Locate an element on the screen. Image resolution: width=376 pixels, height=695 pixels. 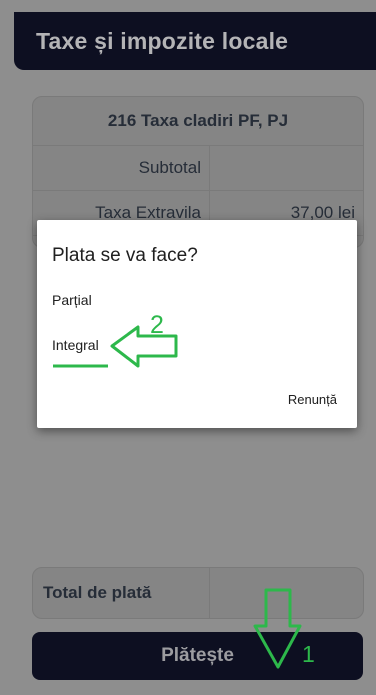
step-1-label: 1 is located at coordinates (308, 654).